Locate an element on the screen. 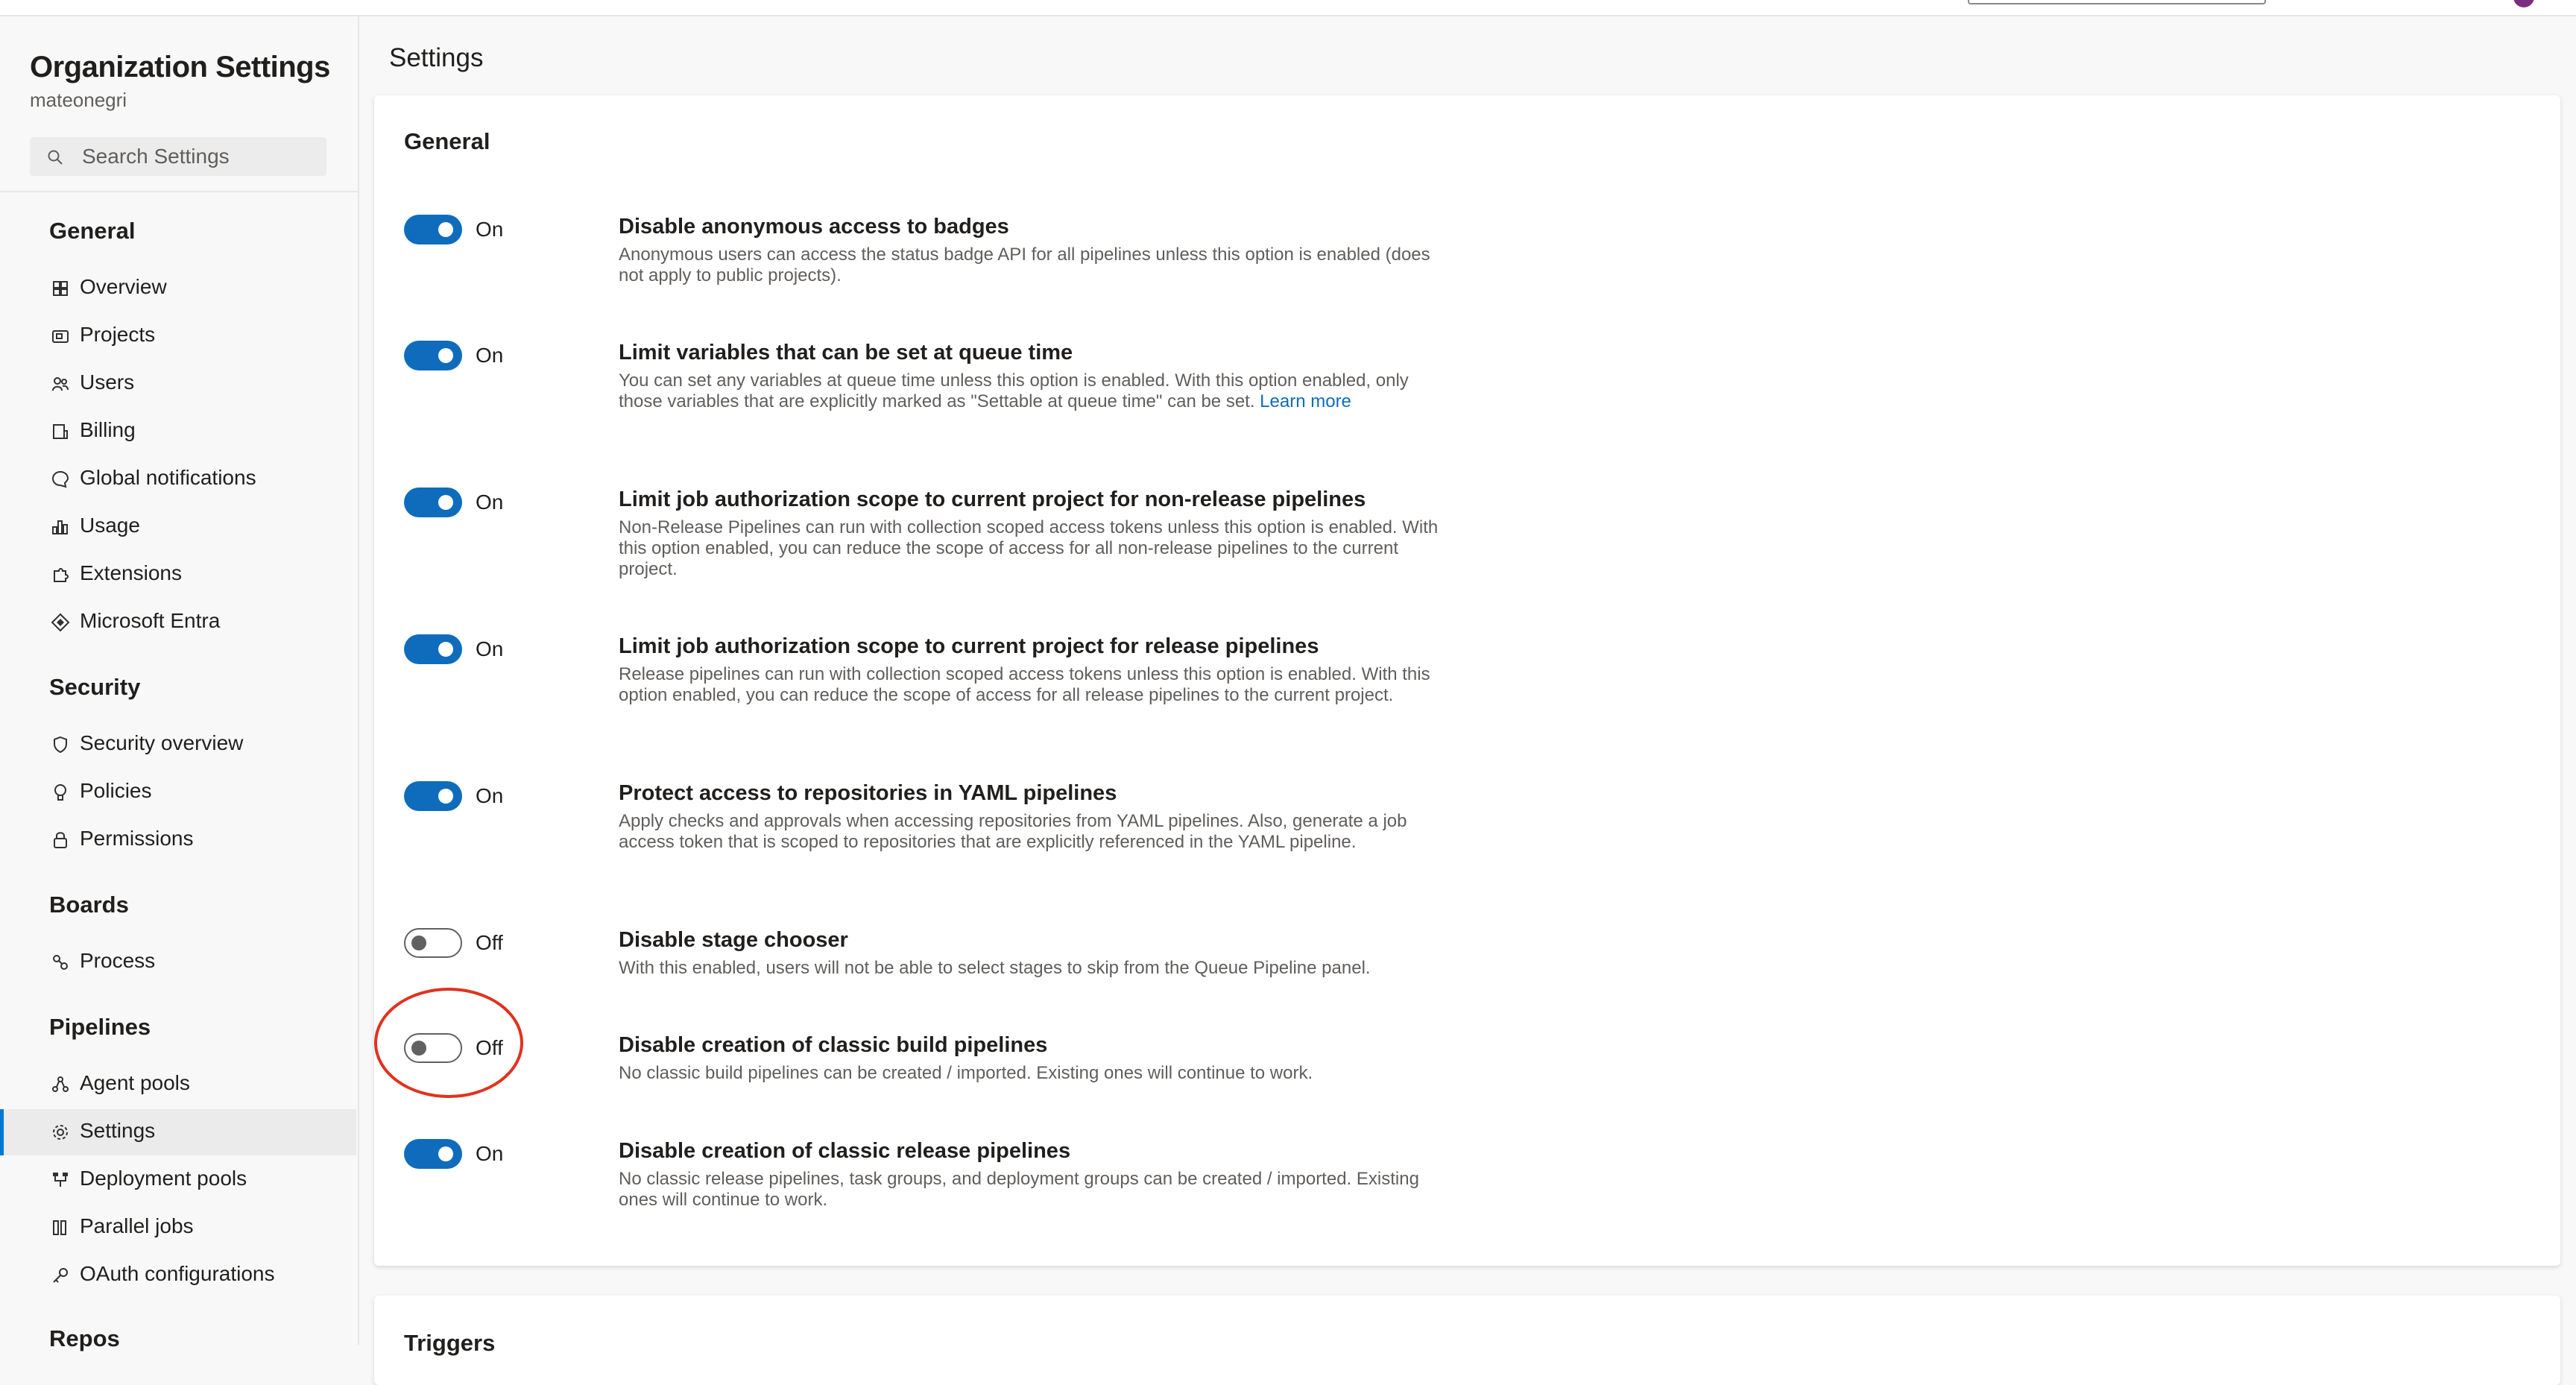 The height and width of the screenshot is (1385, 2576). sidebar-item-global-notifications: Global notifications is located at coordinates (178, 479).